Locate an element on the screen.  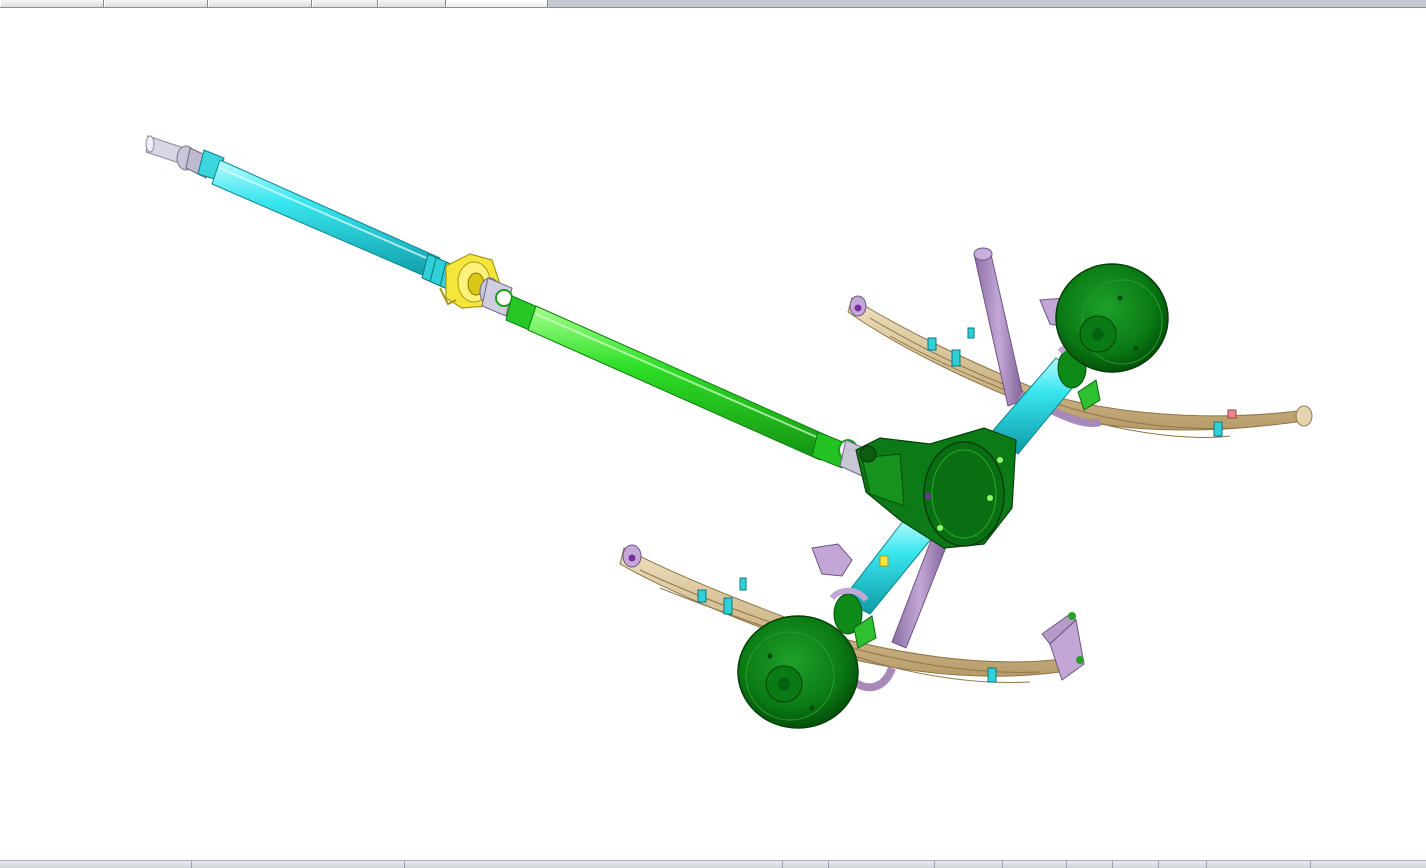
middle-universal-joint is located at coordinates (496, 297).